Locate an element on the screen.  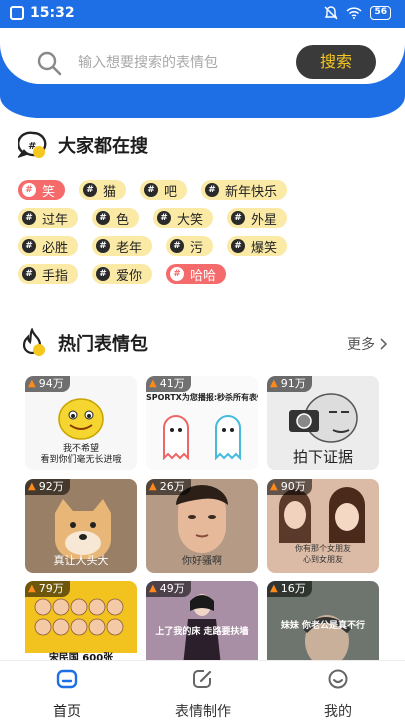
hot-packs-header: 热门表情包 is located at coordinates (83, 343).